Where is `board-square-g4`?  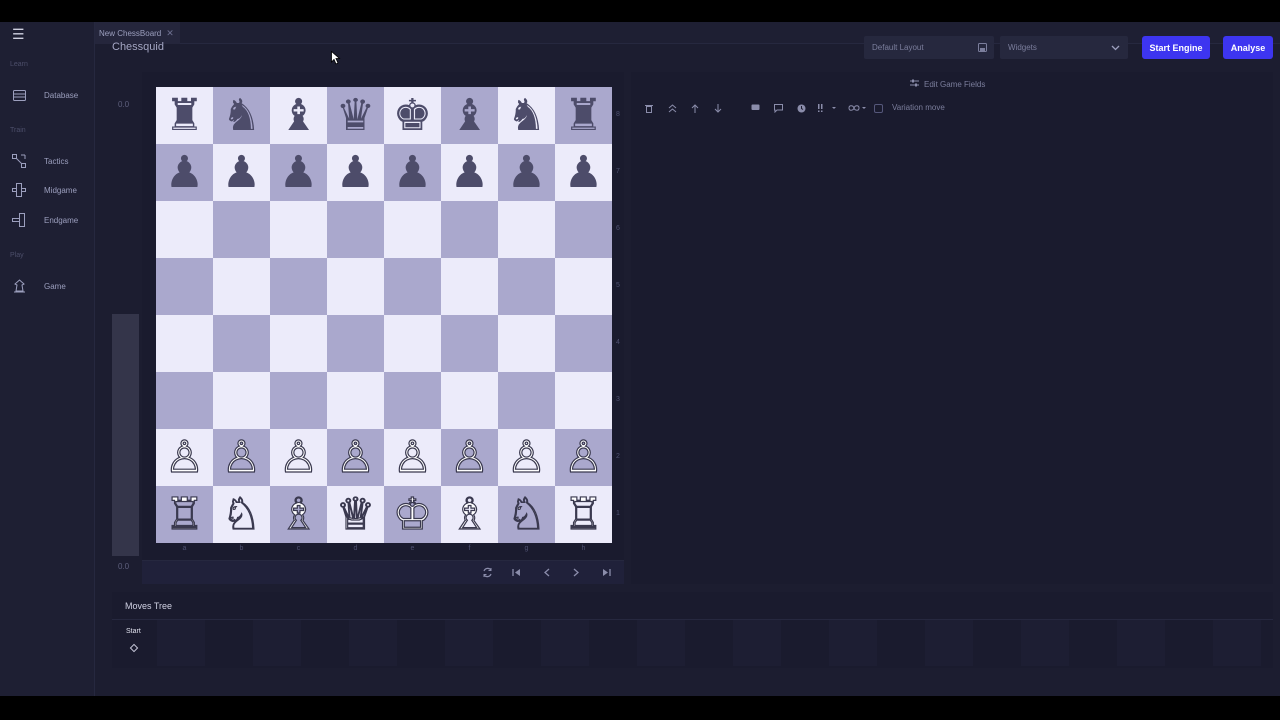
board-square-g4 is located at coordinates (526, 343).